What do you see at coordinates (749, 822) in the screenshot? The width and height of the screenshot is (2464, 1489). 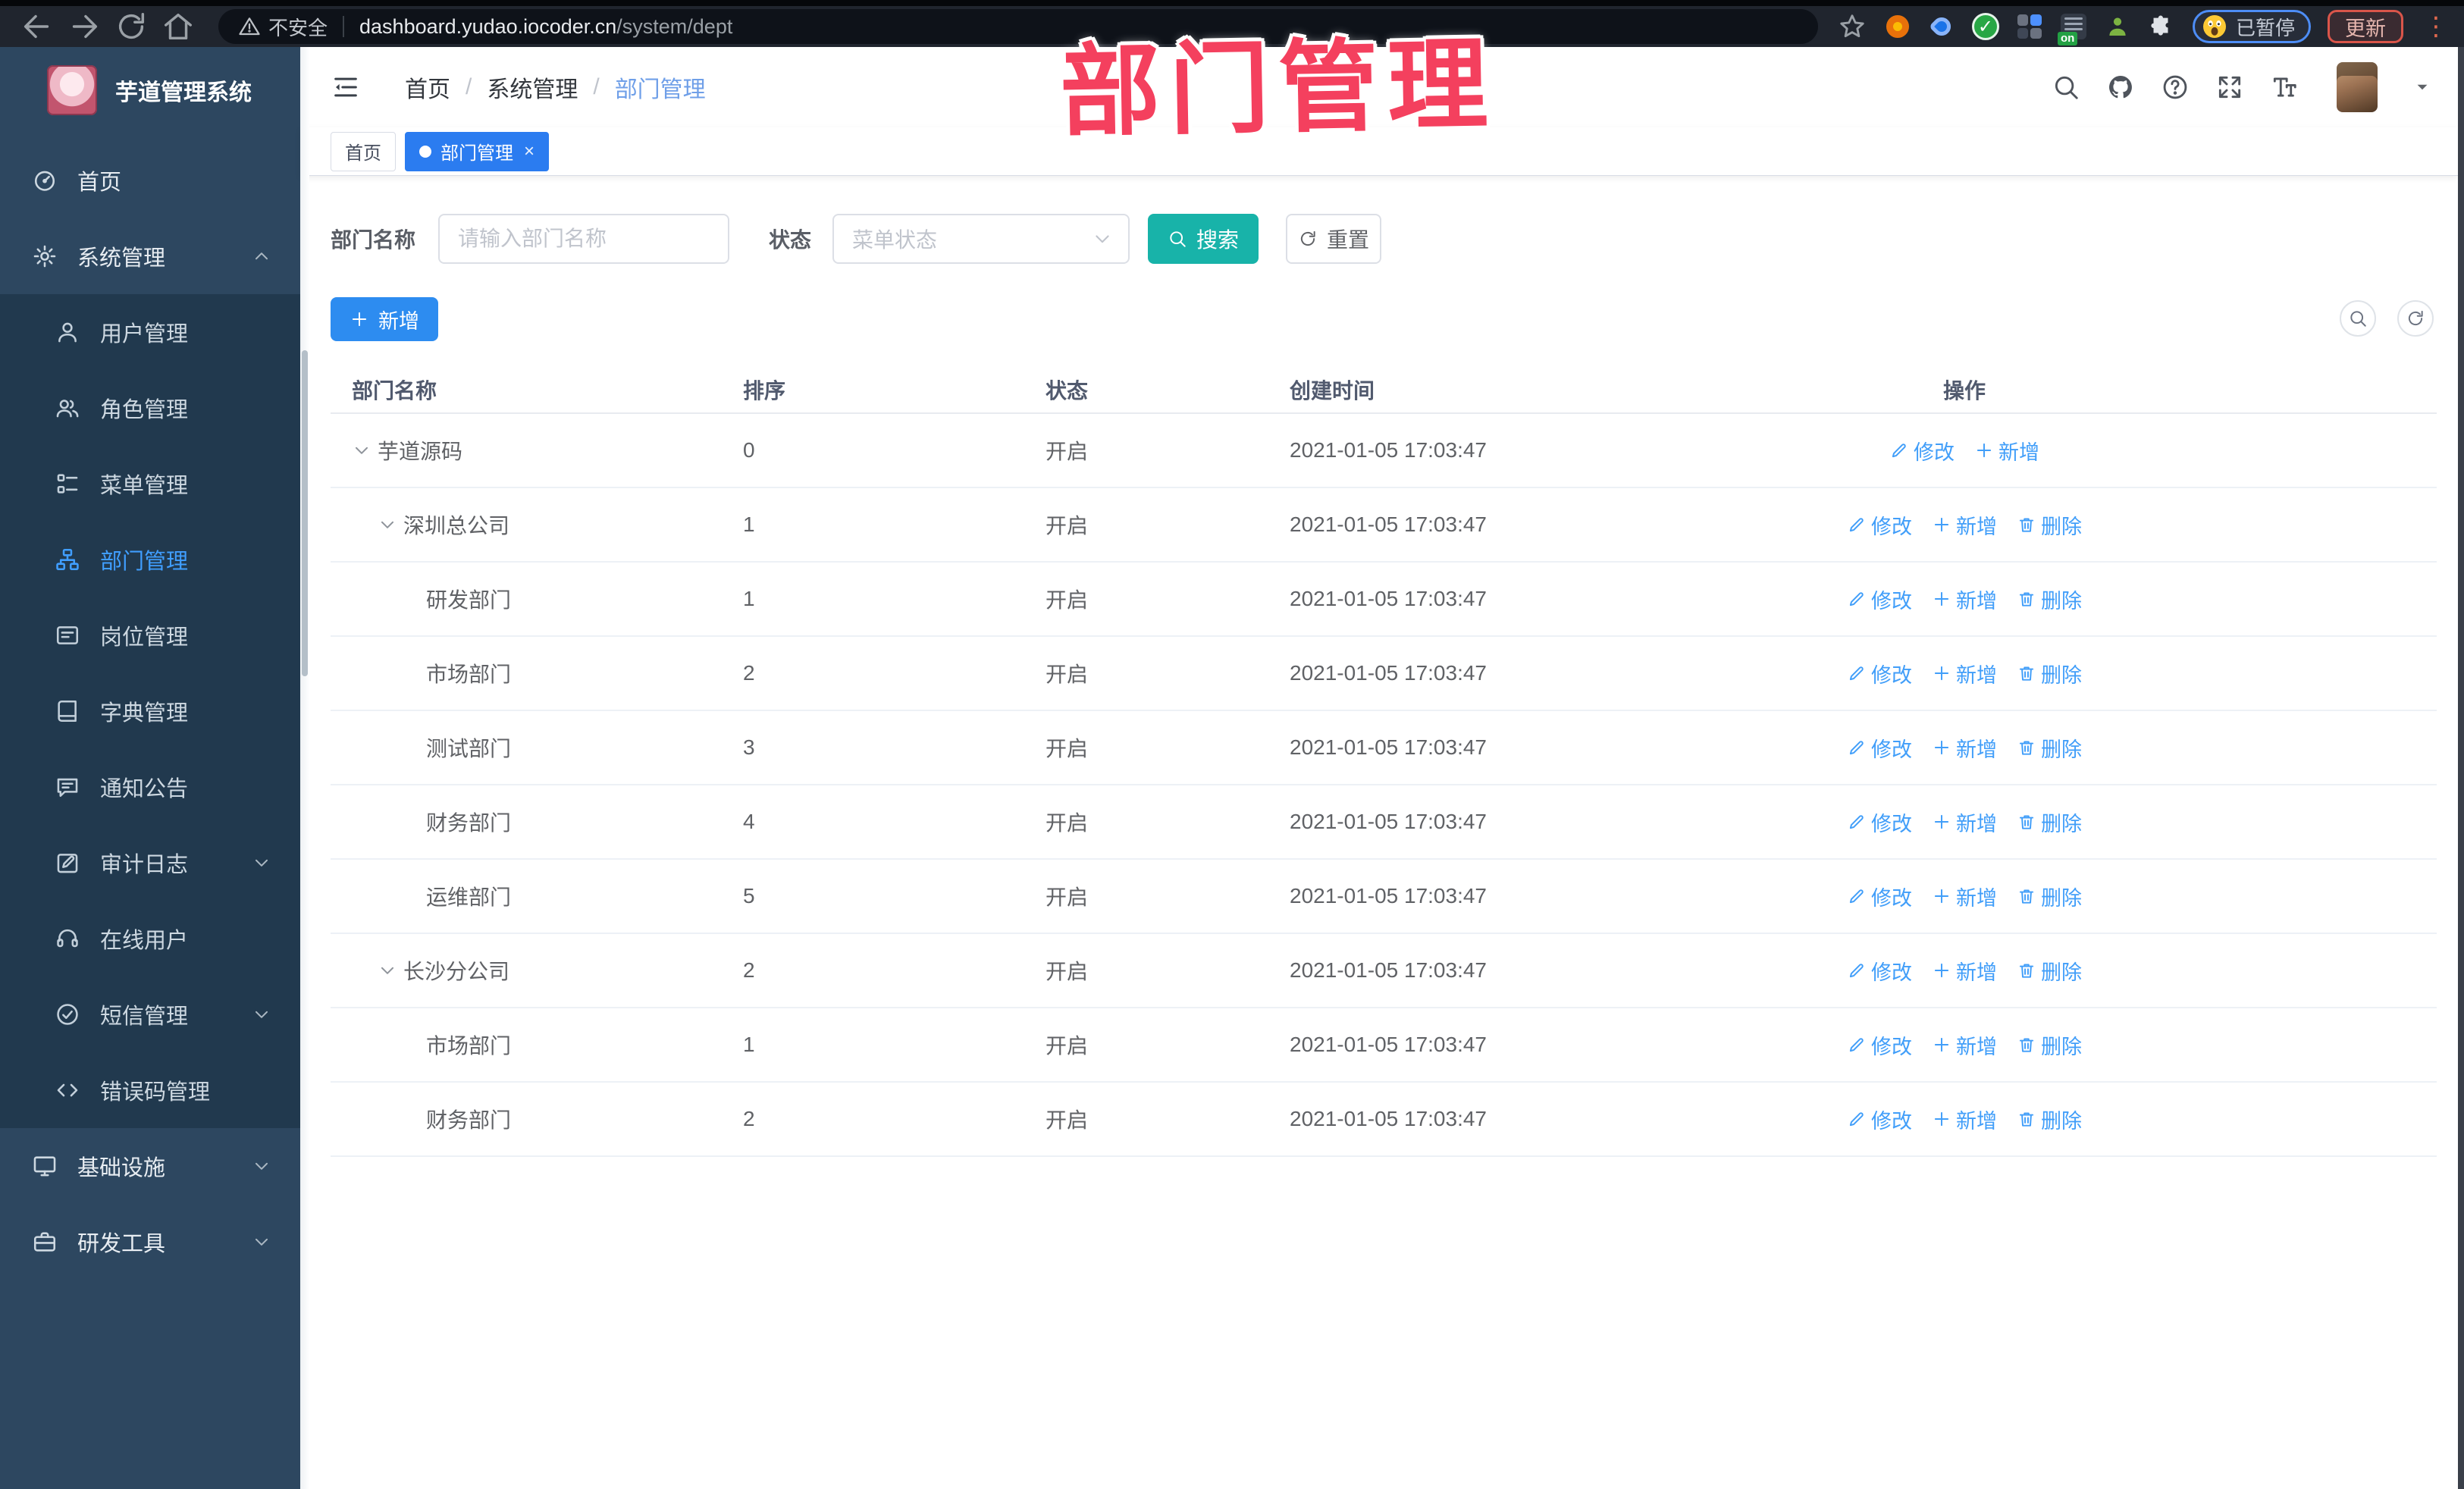 I see `sort-cell: 4` at bounding box center [749, 822].